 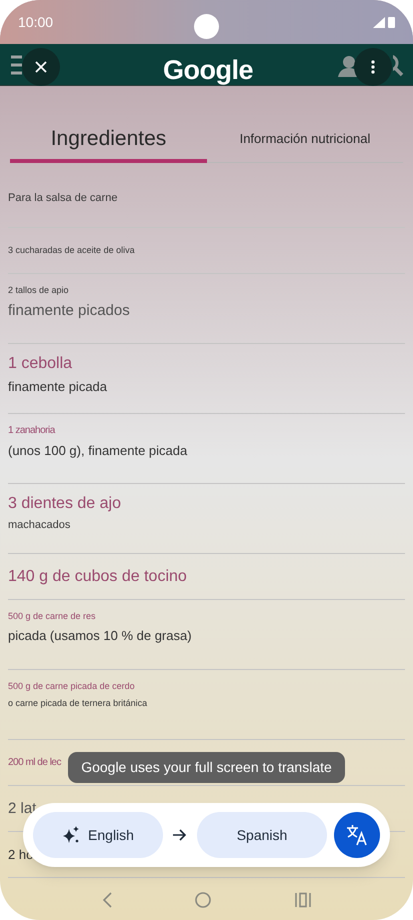 What do you see at coordinates (63, 198) in the screenshot?
I see `ingredient-text: Para la salsa de carne` at bounding box center [63, 198].